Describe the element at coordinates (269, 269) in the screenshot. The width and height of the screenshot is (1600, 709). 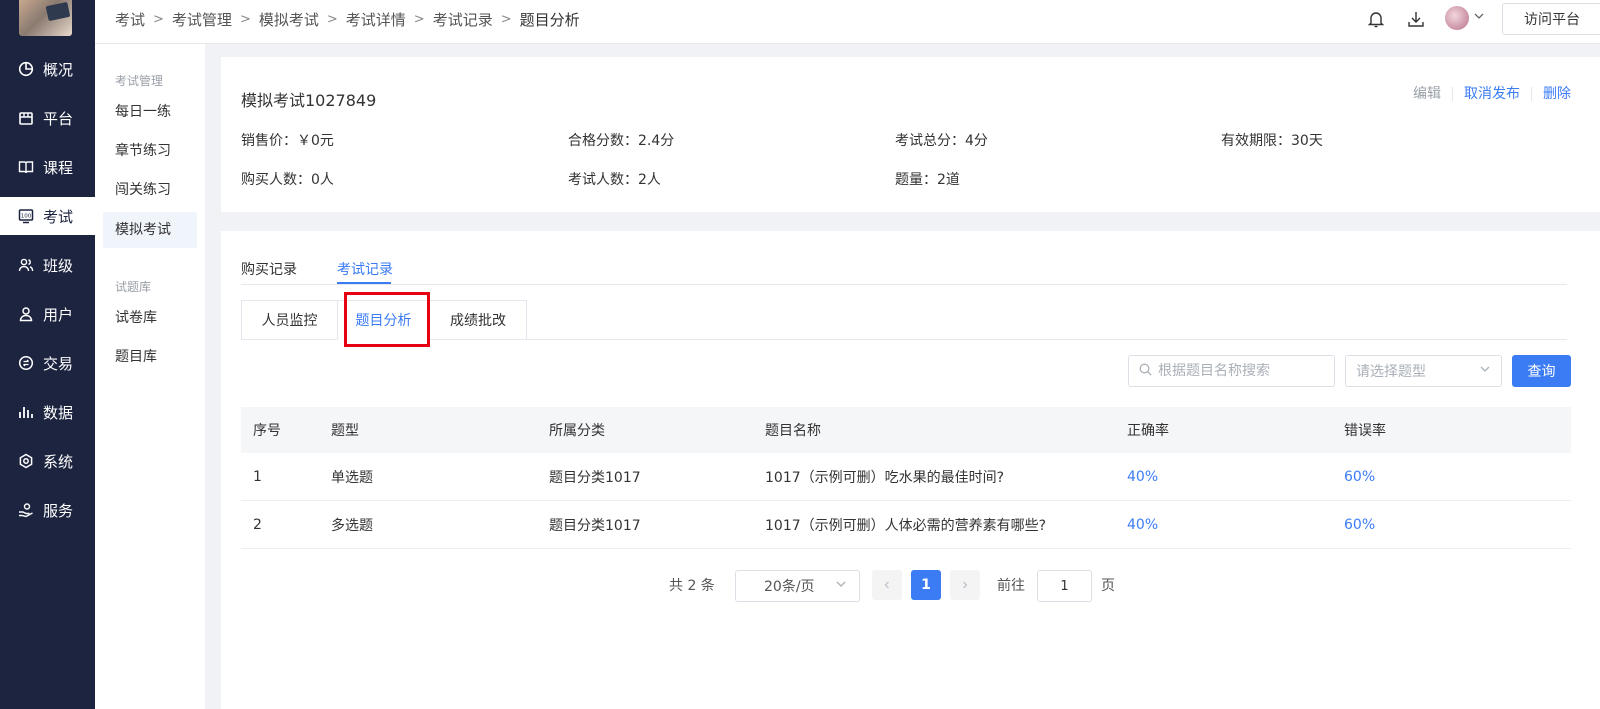
I see `tab-purchase-records: 购买记录` at that location.